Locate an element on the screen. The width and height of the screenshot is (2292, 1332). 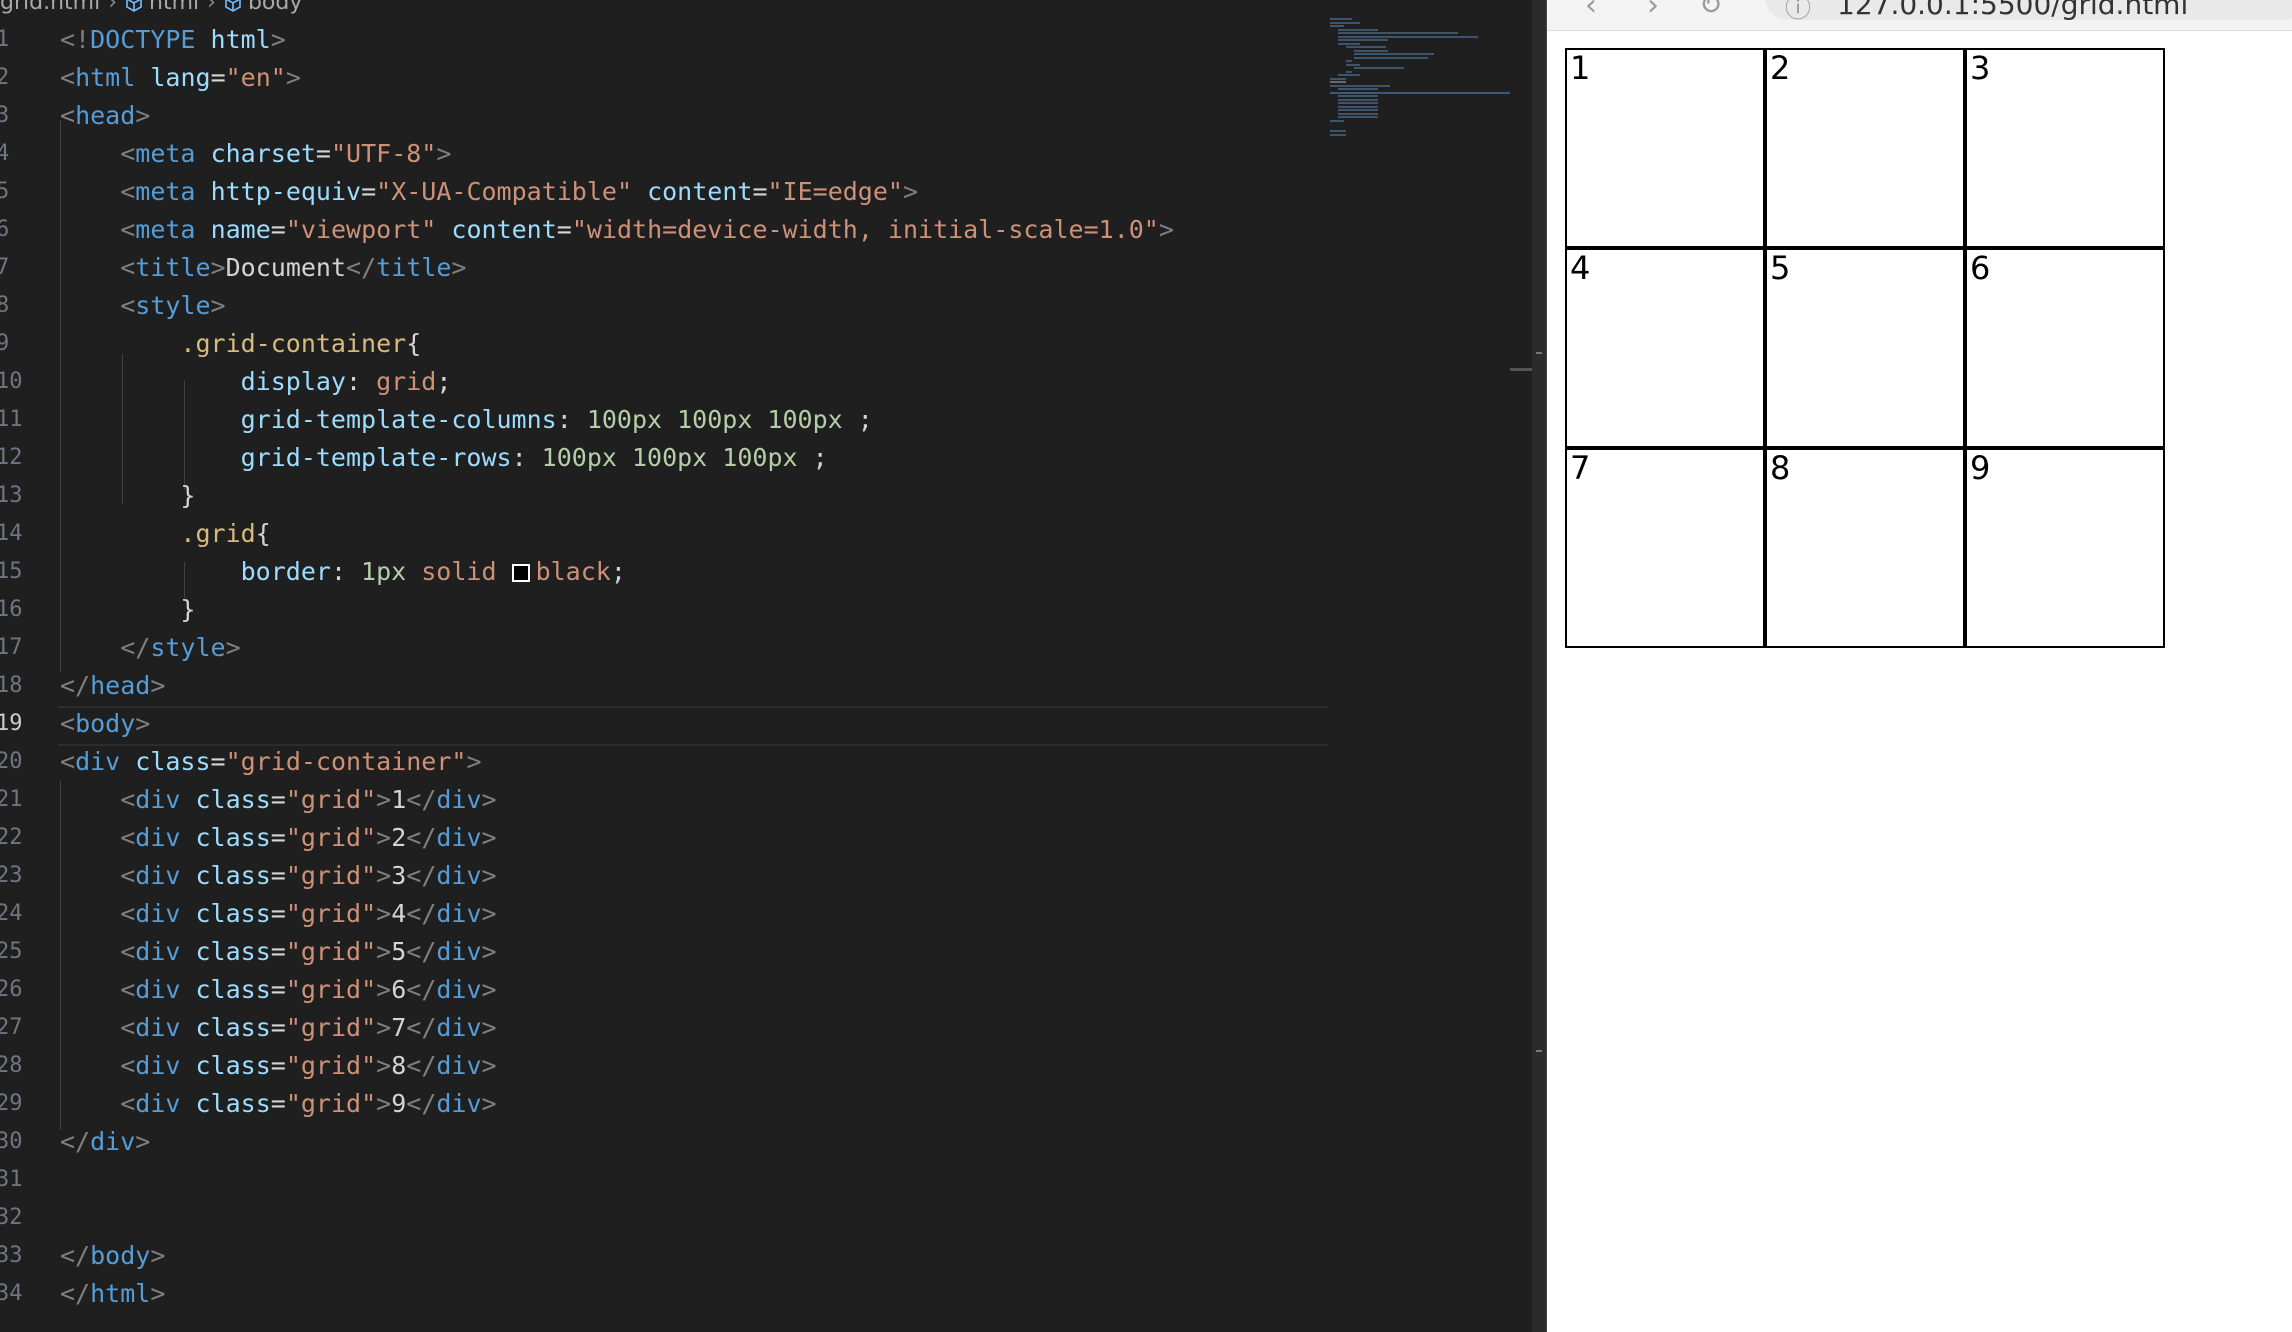
code-line: 9 .grid-container{ is located at coordinates (766, 344).